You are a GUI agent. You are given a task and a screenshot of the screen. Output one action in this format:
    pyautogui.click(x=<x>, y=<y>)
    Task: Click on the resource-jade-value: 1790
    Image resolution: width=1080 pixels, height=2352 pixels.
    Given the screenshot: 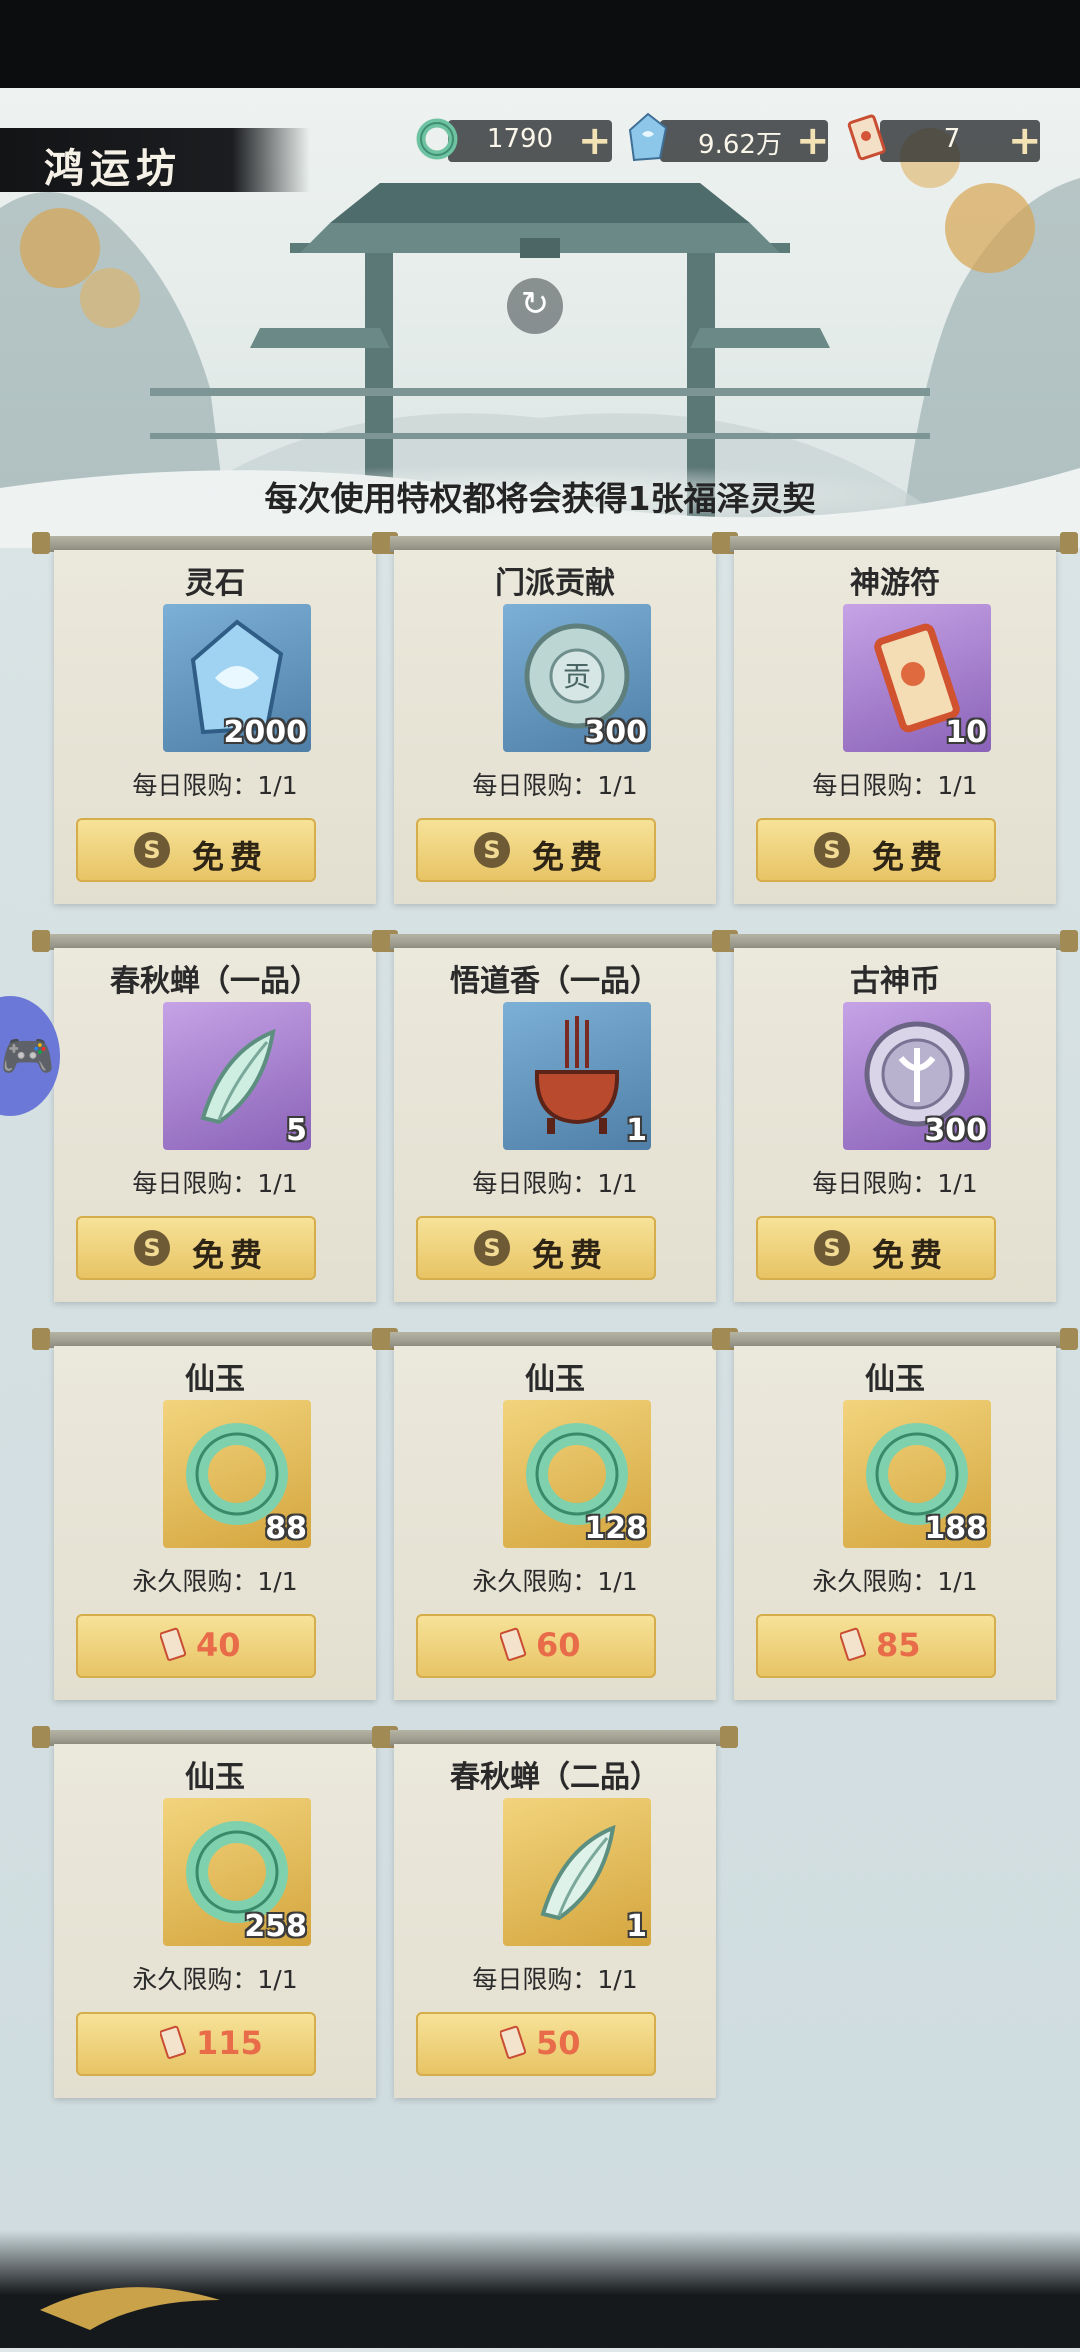 What is the action you would take?
    pyautogui.click(x=520, y=139)
    